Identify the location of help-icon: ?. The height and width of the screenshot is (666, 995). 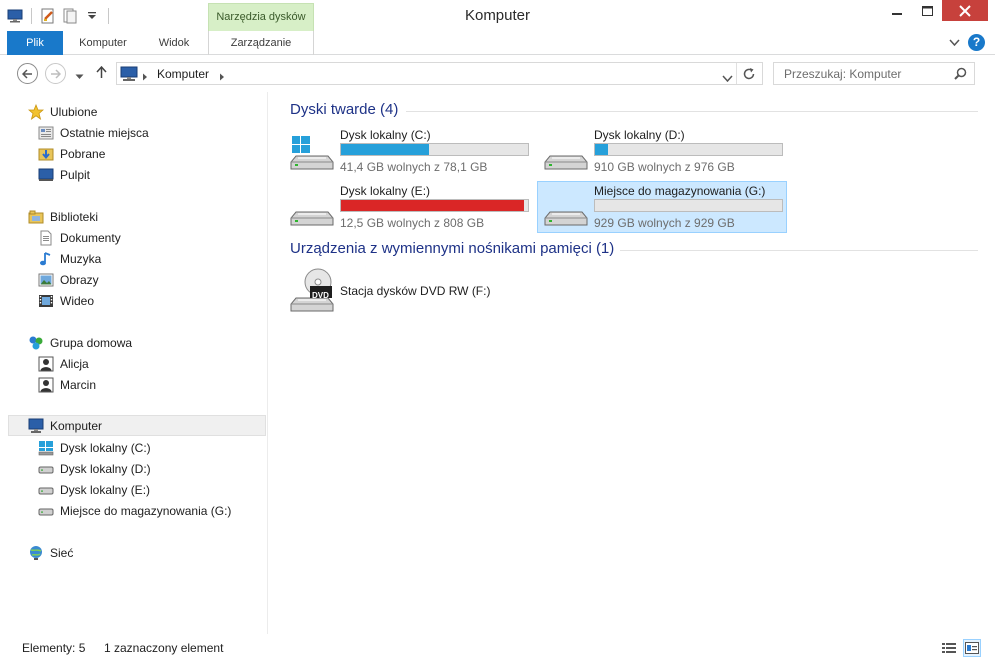
(976, 42).